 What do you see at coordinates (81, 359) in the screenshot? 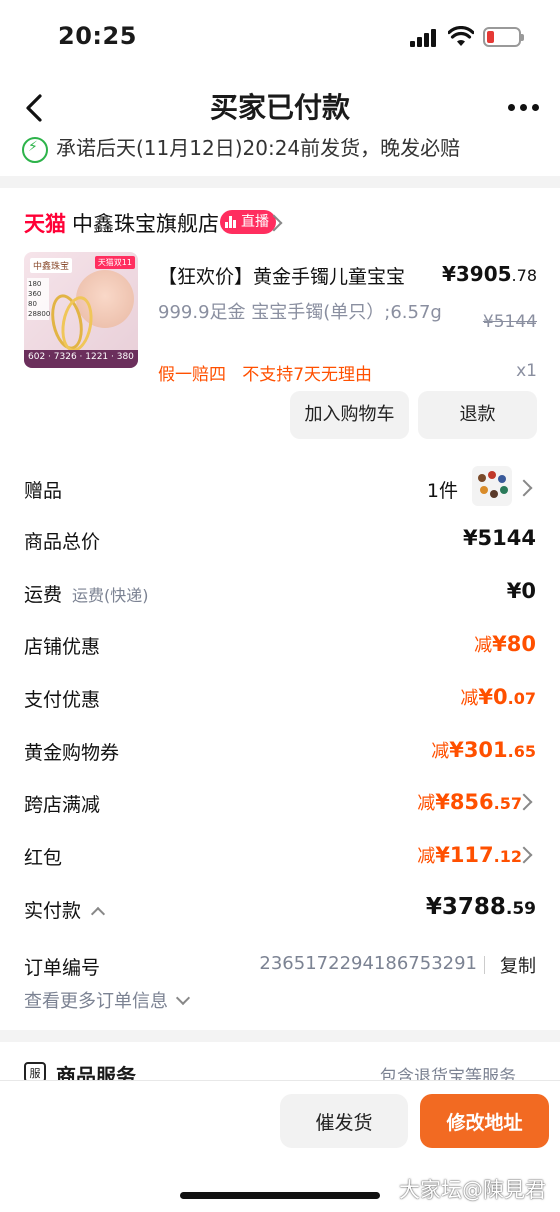
I see `thumb-price-strip: 602 · 7326 · 1221 · 380` at bounding box center [81, 359].